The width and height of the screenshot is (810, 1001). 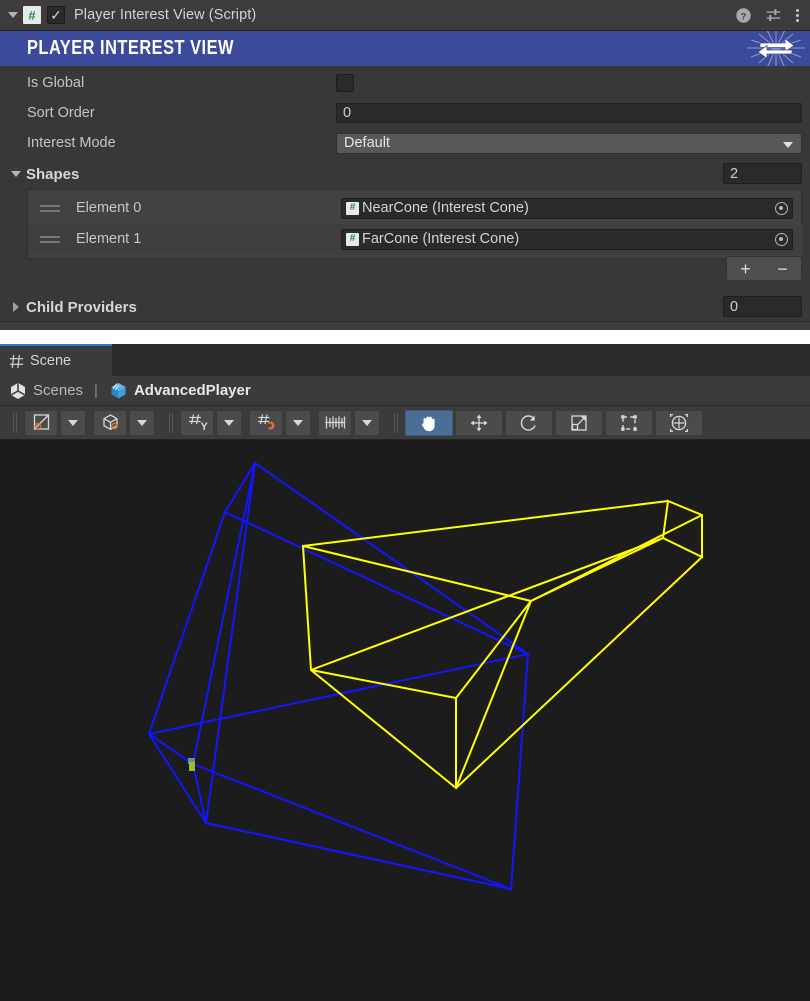 I want to click on shading-mode-icon, so click(x=41, y=422).